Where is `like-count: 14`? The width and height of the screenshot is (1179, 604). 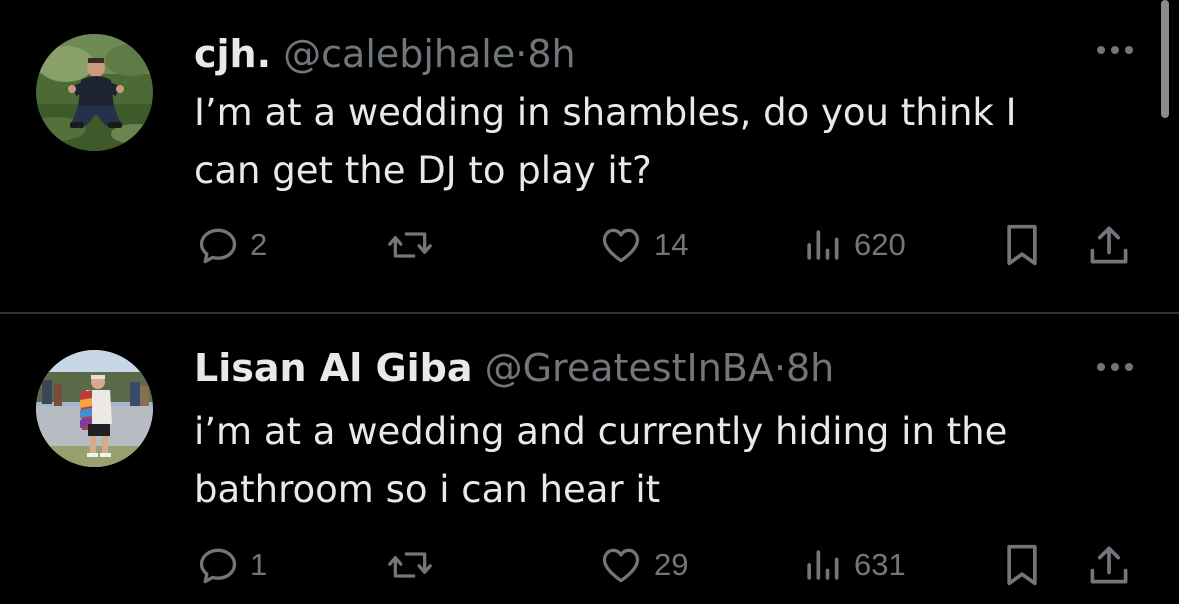
like-count: 14 is located at coordinates (671, 244).